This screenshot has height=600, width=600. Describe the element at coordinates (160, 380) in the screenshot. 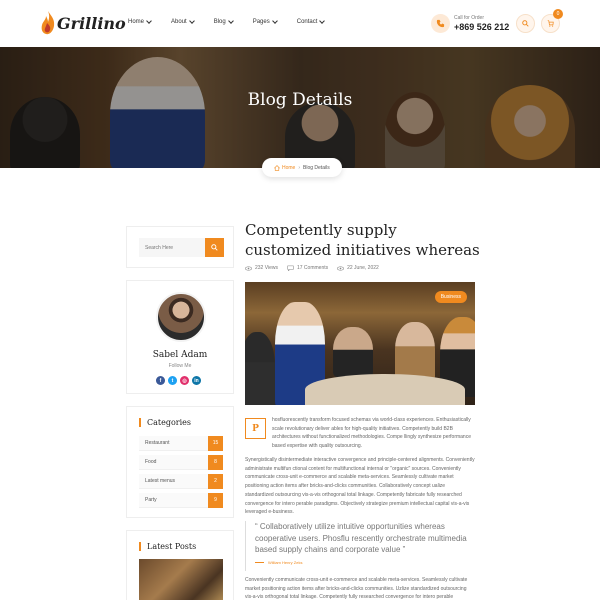

I see `facebook-icon: f` at that location.